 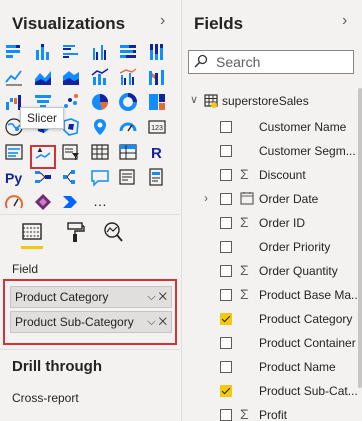 What do you see at coordinates (43, 177) in the screenshot?
I see `key-influencers-icon` at bounding box center [43, 177].